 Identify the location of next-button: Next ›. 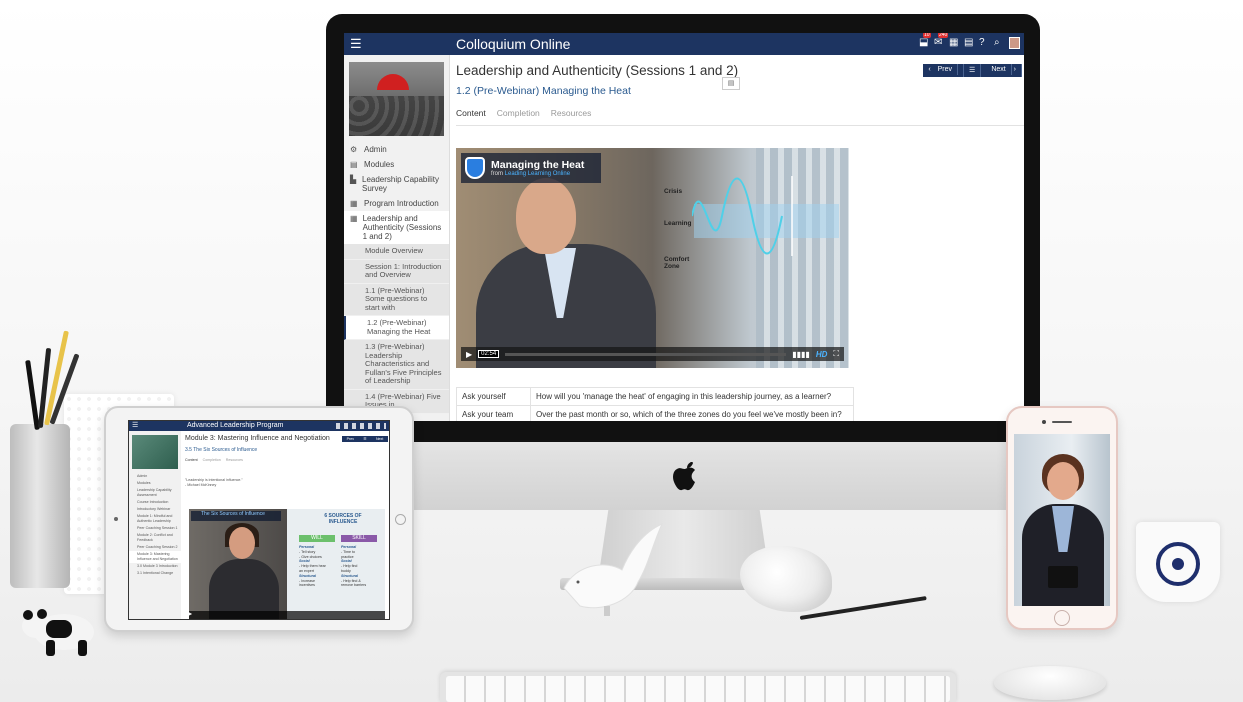
(1001, 70).